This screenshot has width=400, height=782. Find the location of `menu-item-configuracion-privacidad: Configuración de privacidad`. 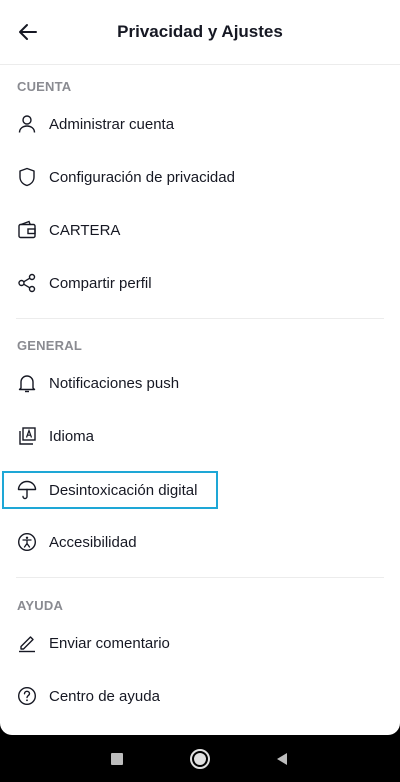

menu-item-configuracion-privacidad: Configuración de privacidad is located at coordinates (200, 177).